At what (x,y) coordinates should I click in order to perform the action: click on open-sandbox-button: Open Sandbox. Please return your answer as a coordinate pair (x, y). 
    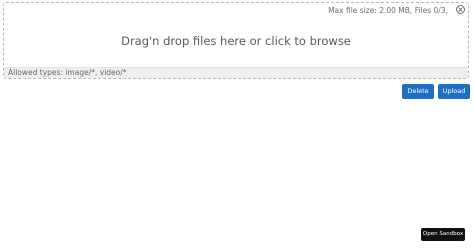
    Looking at the image, I should click on (443, 234).